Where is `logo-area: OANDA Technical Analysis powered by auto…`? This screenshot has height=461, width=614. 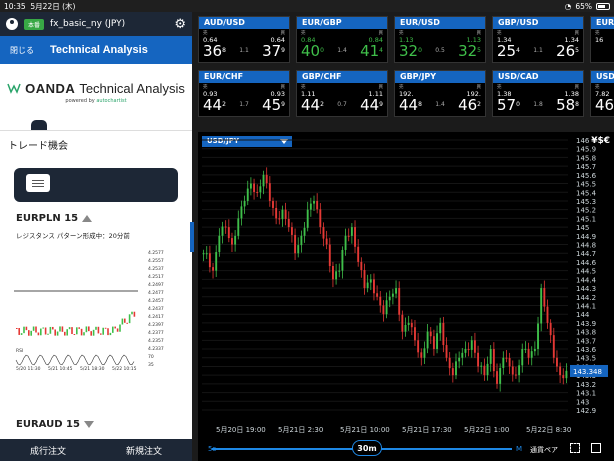 logo-area: OANDA Technical Analysis powered by auto… is located at coordinates (96, 92).